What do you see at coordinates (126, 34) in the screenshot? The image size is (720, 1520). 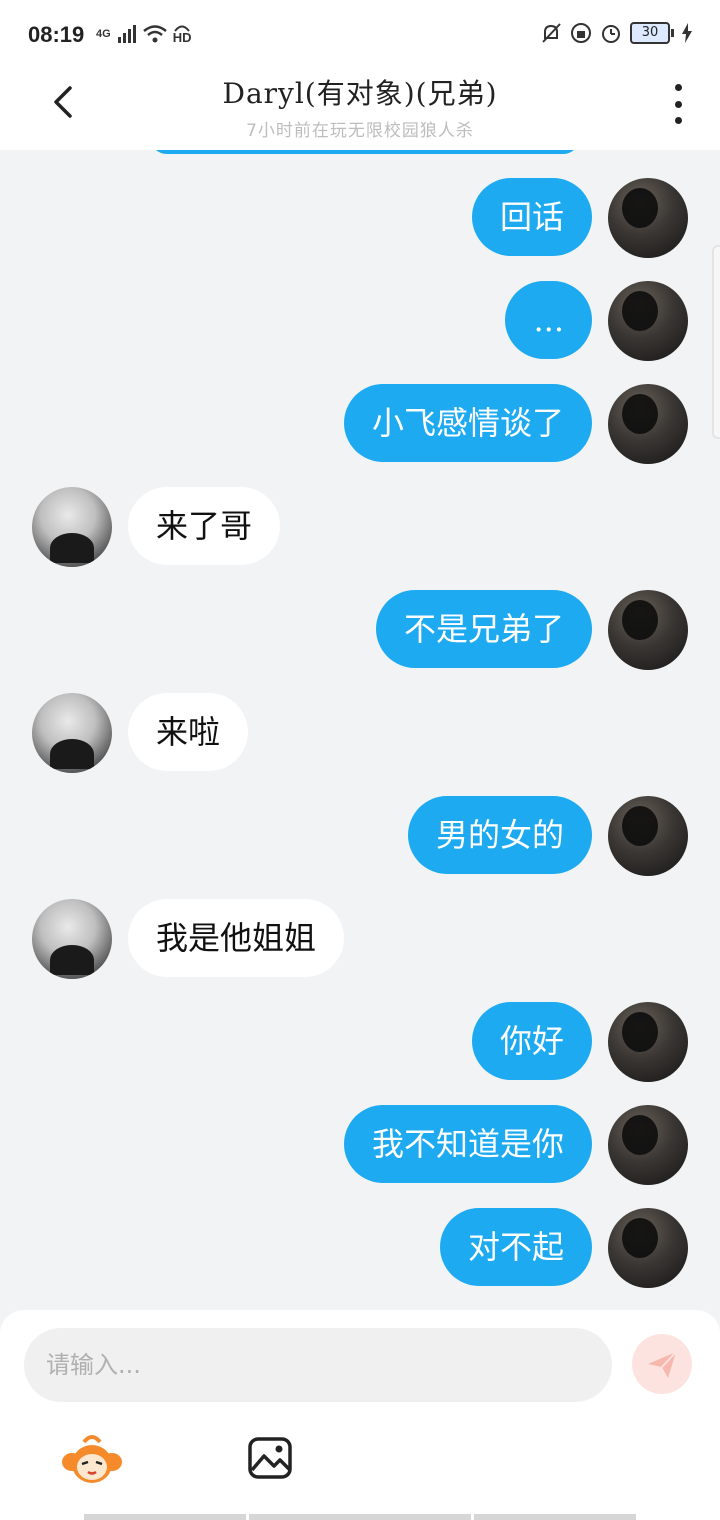 I see `signal-icon` at bounding box center [126, 34].